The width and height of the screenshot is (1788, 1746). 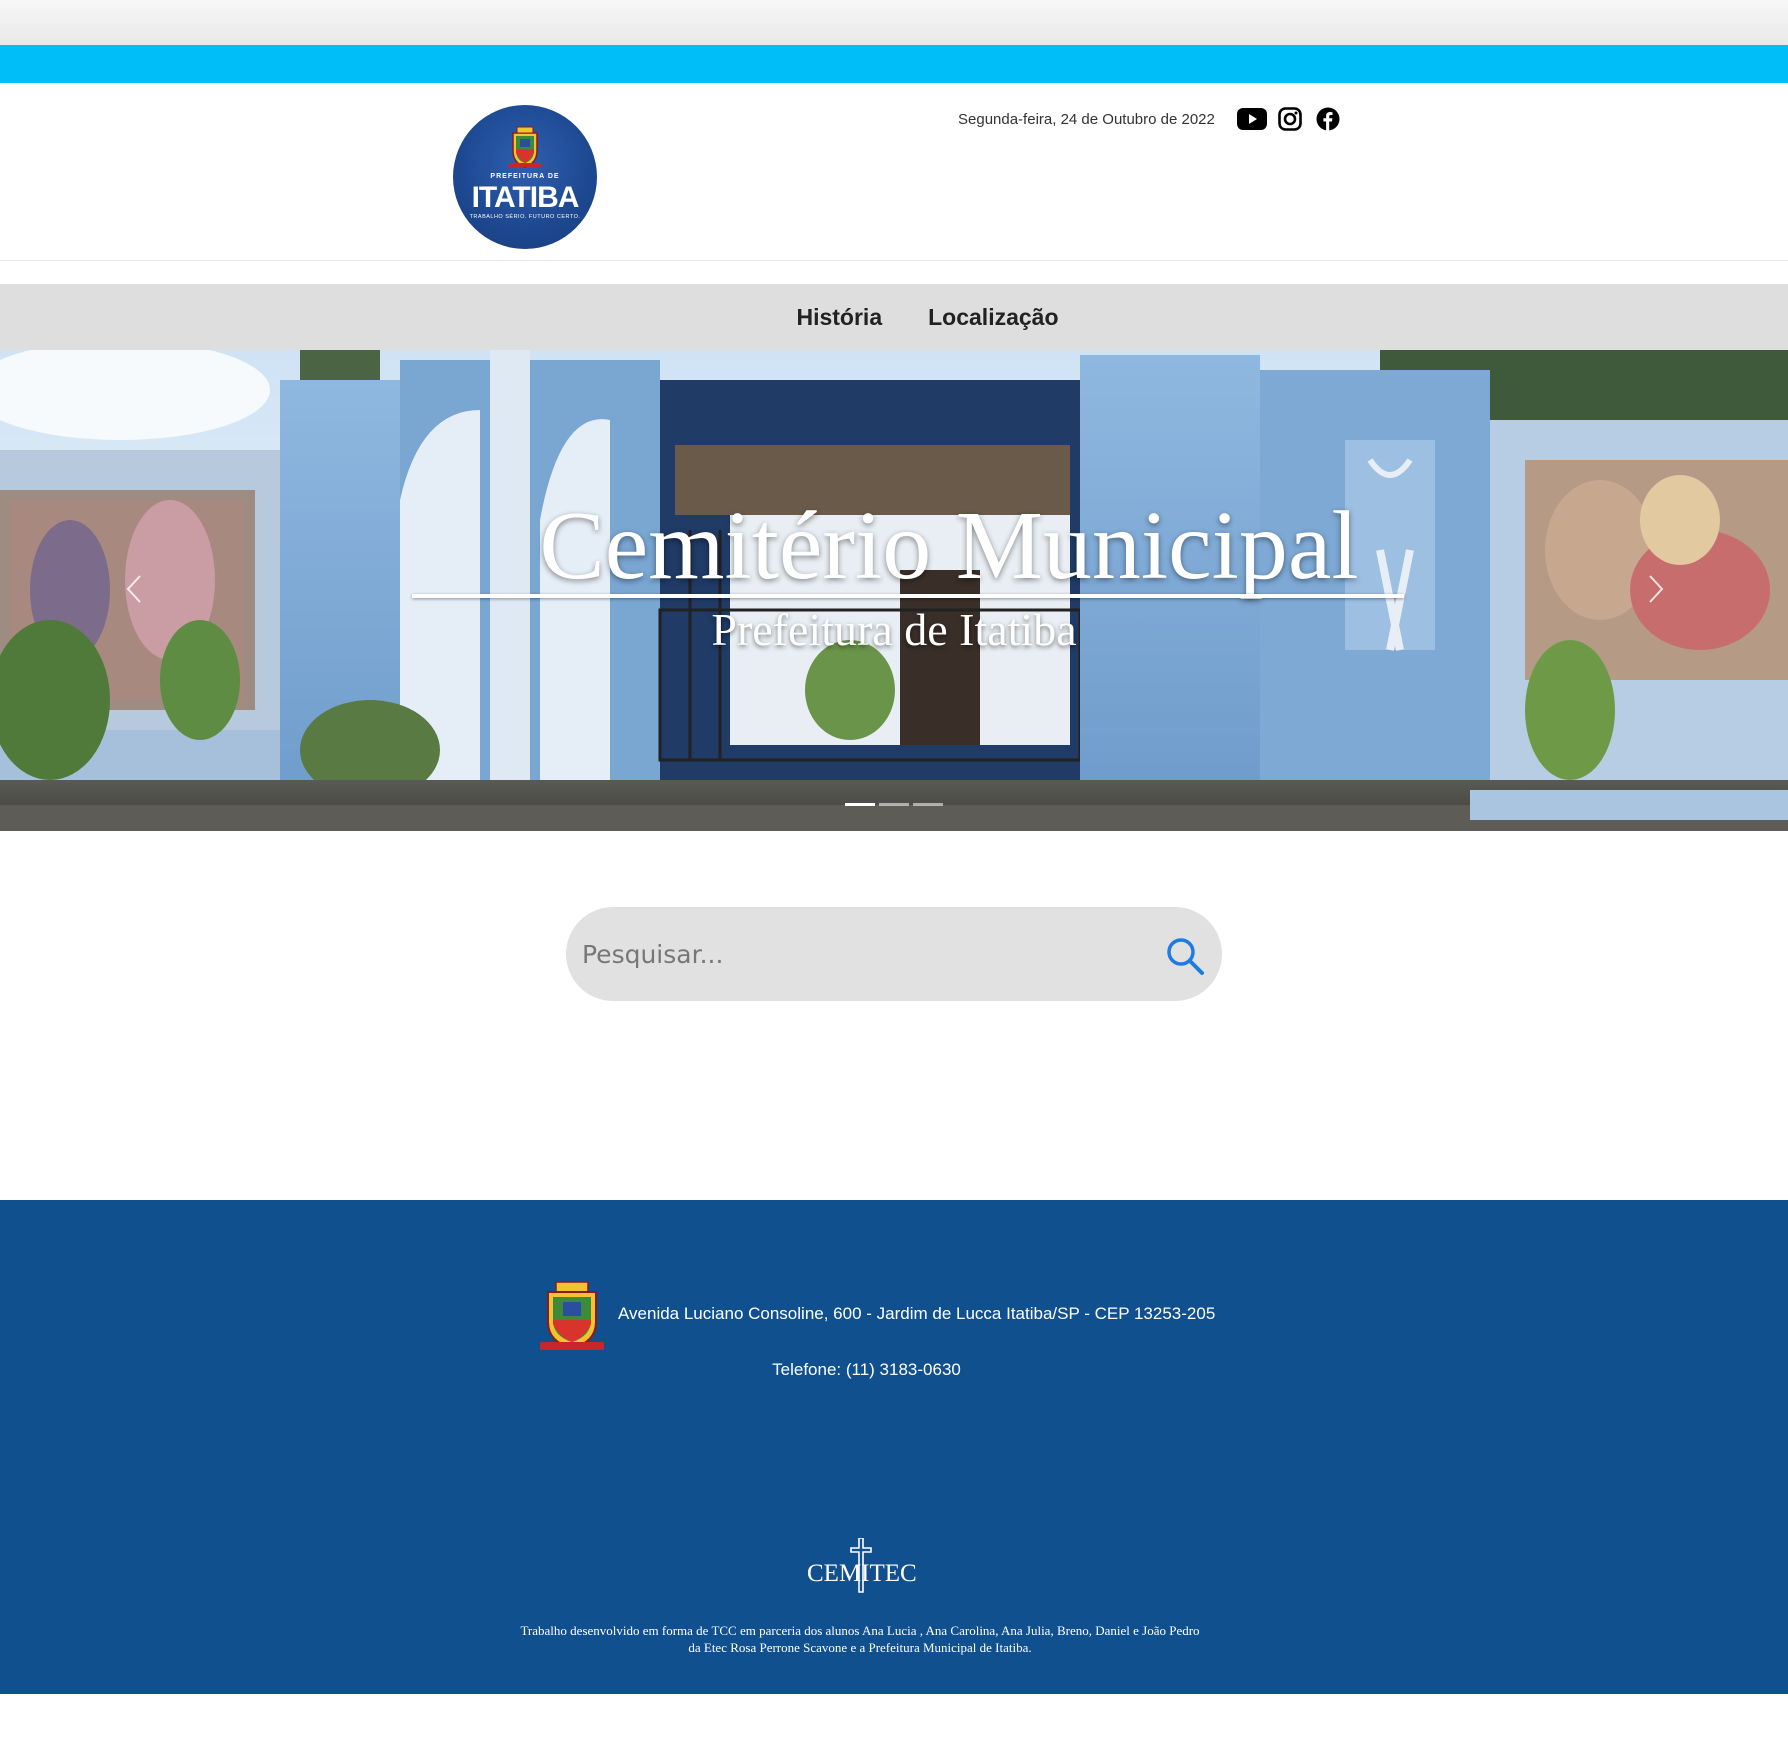 What do you see at coordinates (894, 64) in the screenshot?
I see `accent-bar` at bounding box center [894, 64].